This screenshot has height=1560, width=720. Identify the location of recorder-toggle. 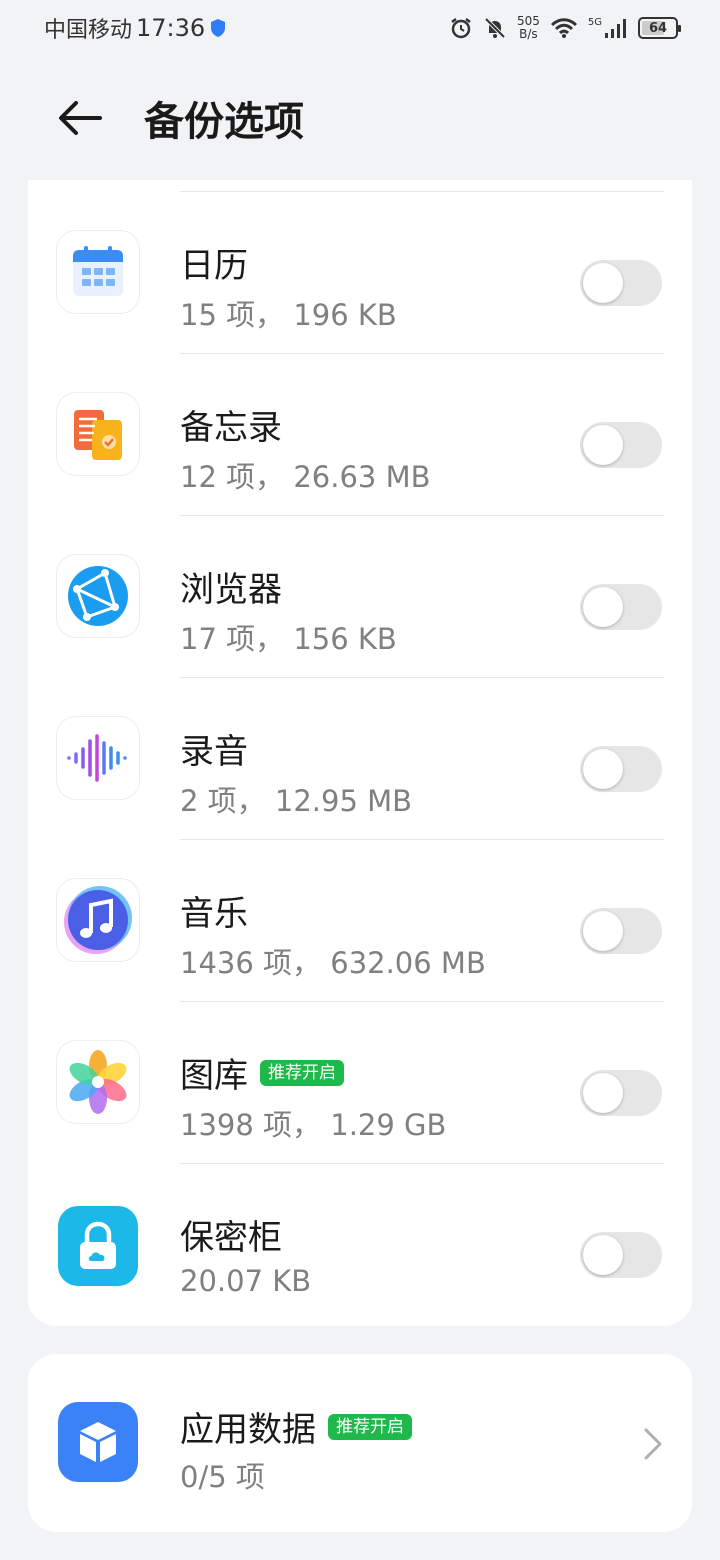
(621, 769).